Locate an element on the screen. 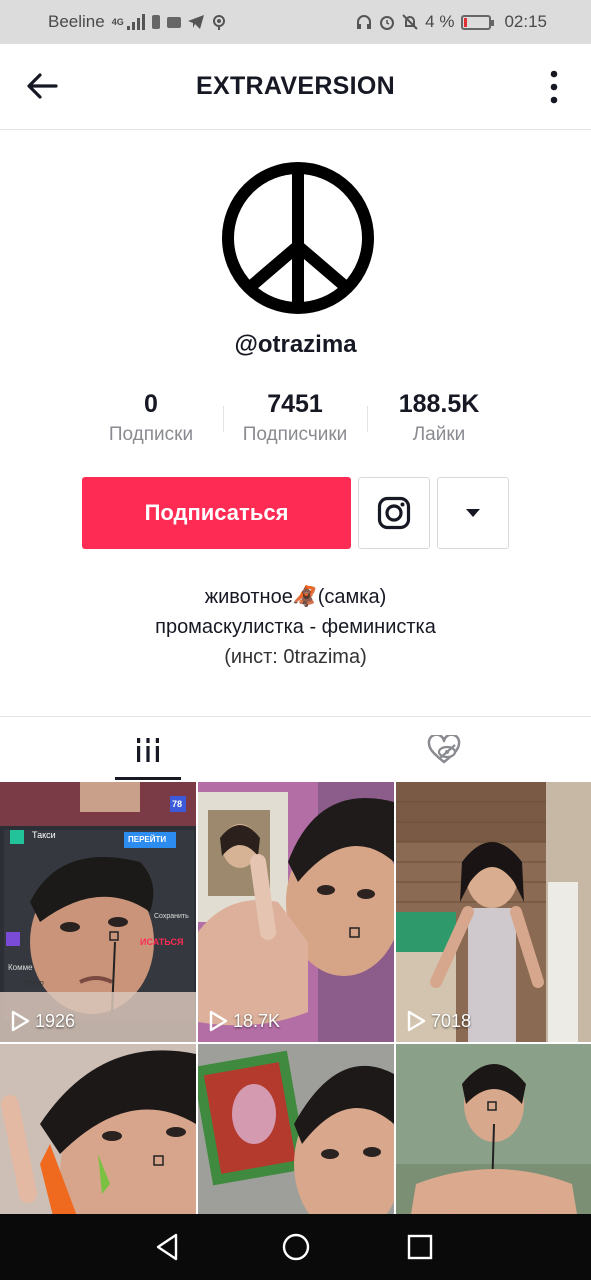 This screenshot has height=1280, width=591. stat-following: 0 Подписки is located at coordinates (151, 417).